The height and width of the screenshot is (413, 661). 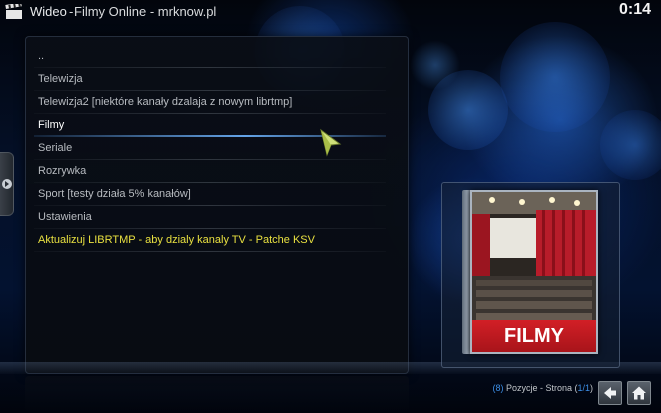 I want to click on list-item-label: Ustawienia, so click(x=65, y=217).